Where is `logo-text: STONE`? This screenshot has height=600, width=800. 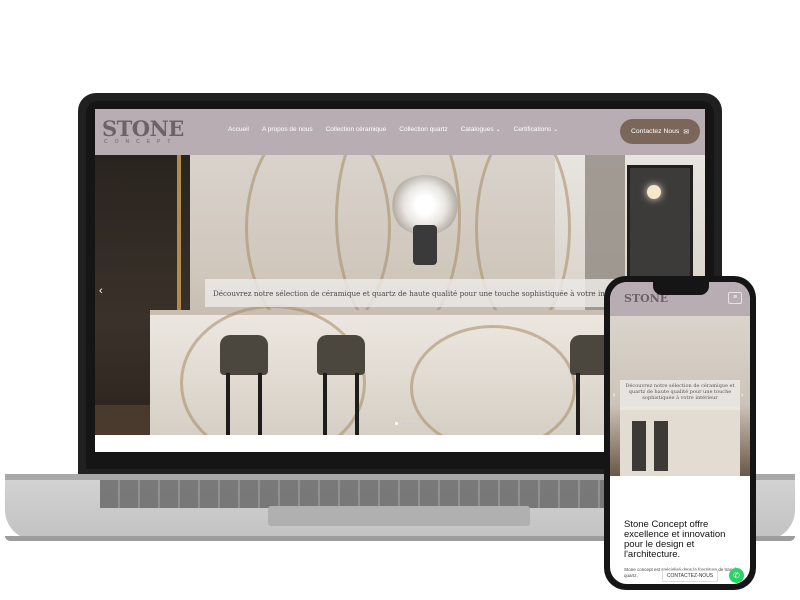 logo-text: STONE is located at coordinates (143, 128).